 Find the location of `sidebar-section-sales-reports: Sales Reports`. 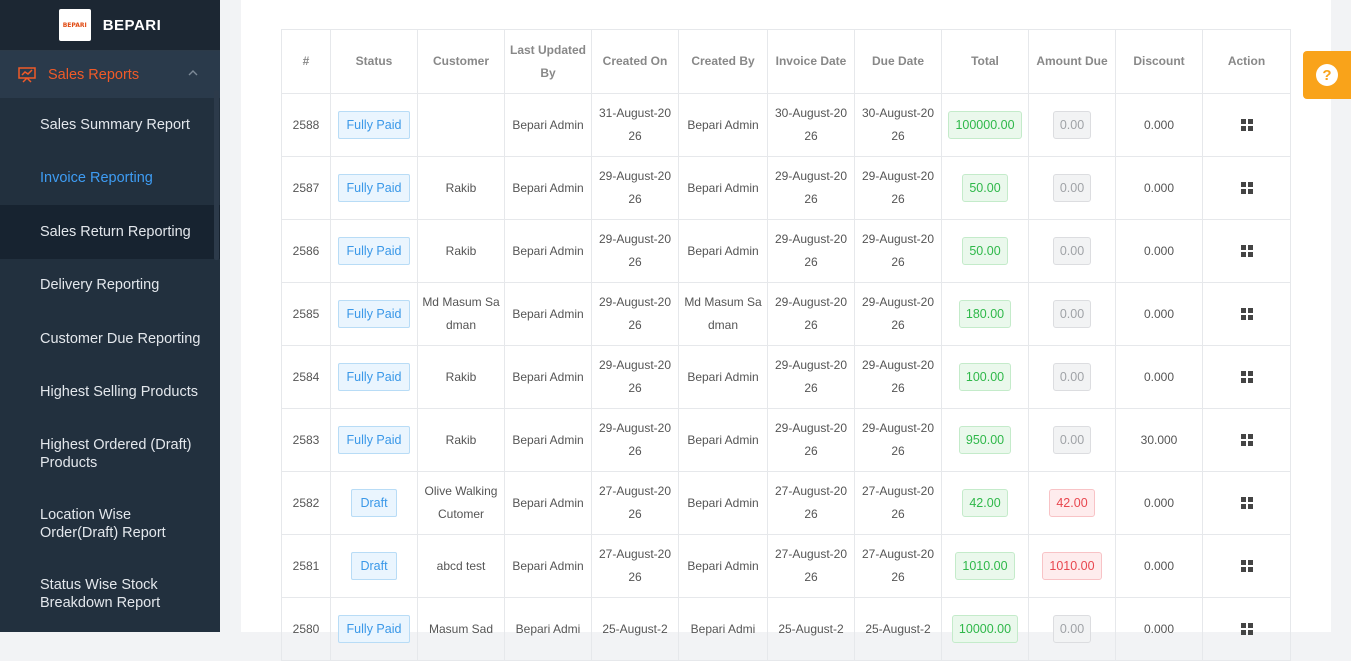

sidebar-section-sales-reports: Sales Reports is located at coordinates (110, 74).